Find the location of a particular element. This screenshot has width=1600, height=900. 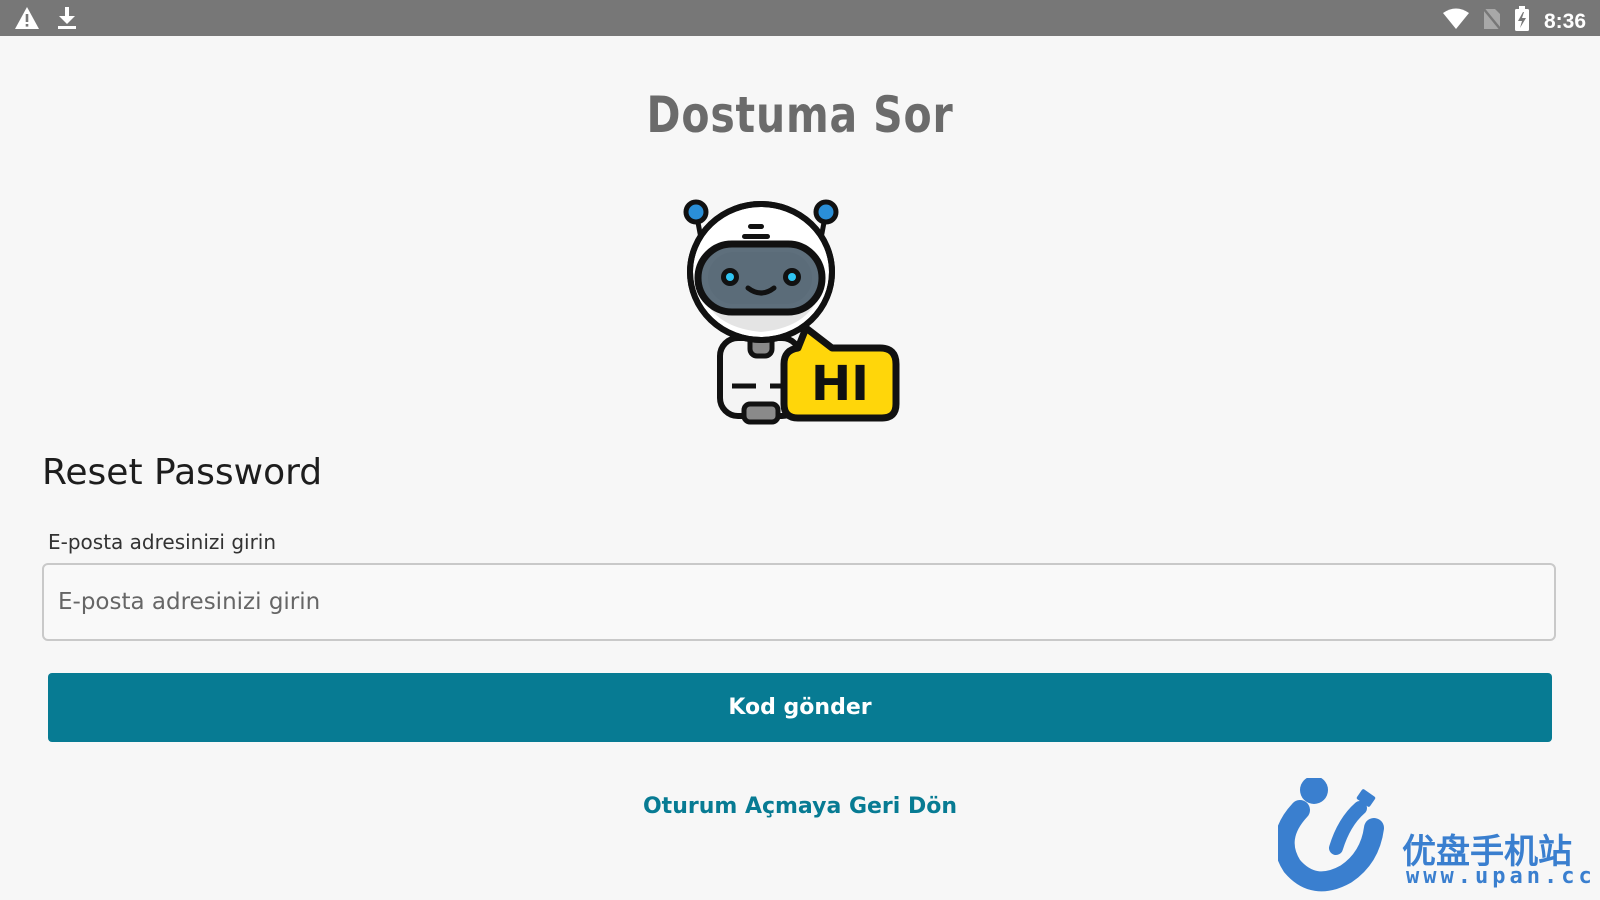

watermark-url: www.upan.cc is located at coordinates (1501, 876).